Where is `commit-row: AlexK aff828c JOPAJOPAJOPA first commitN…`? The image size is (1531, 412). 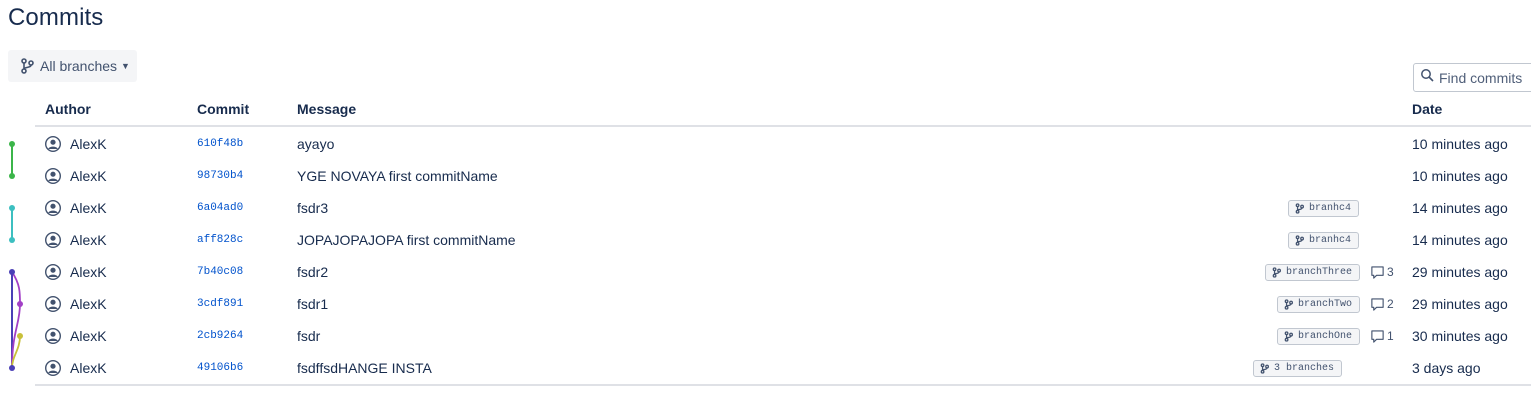
commit-row: AlexK aff828c JOPAJOPAJOPA first commitN… is located at coordinates (783, 240).